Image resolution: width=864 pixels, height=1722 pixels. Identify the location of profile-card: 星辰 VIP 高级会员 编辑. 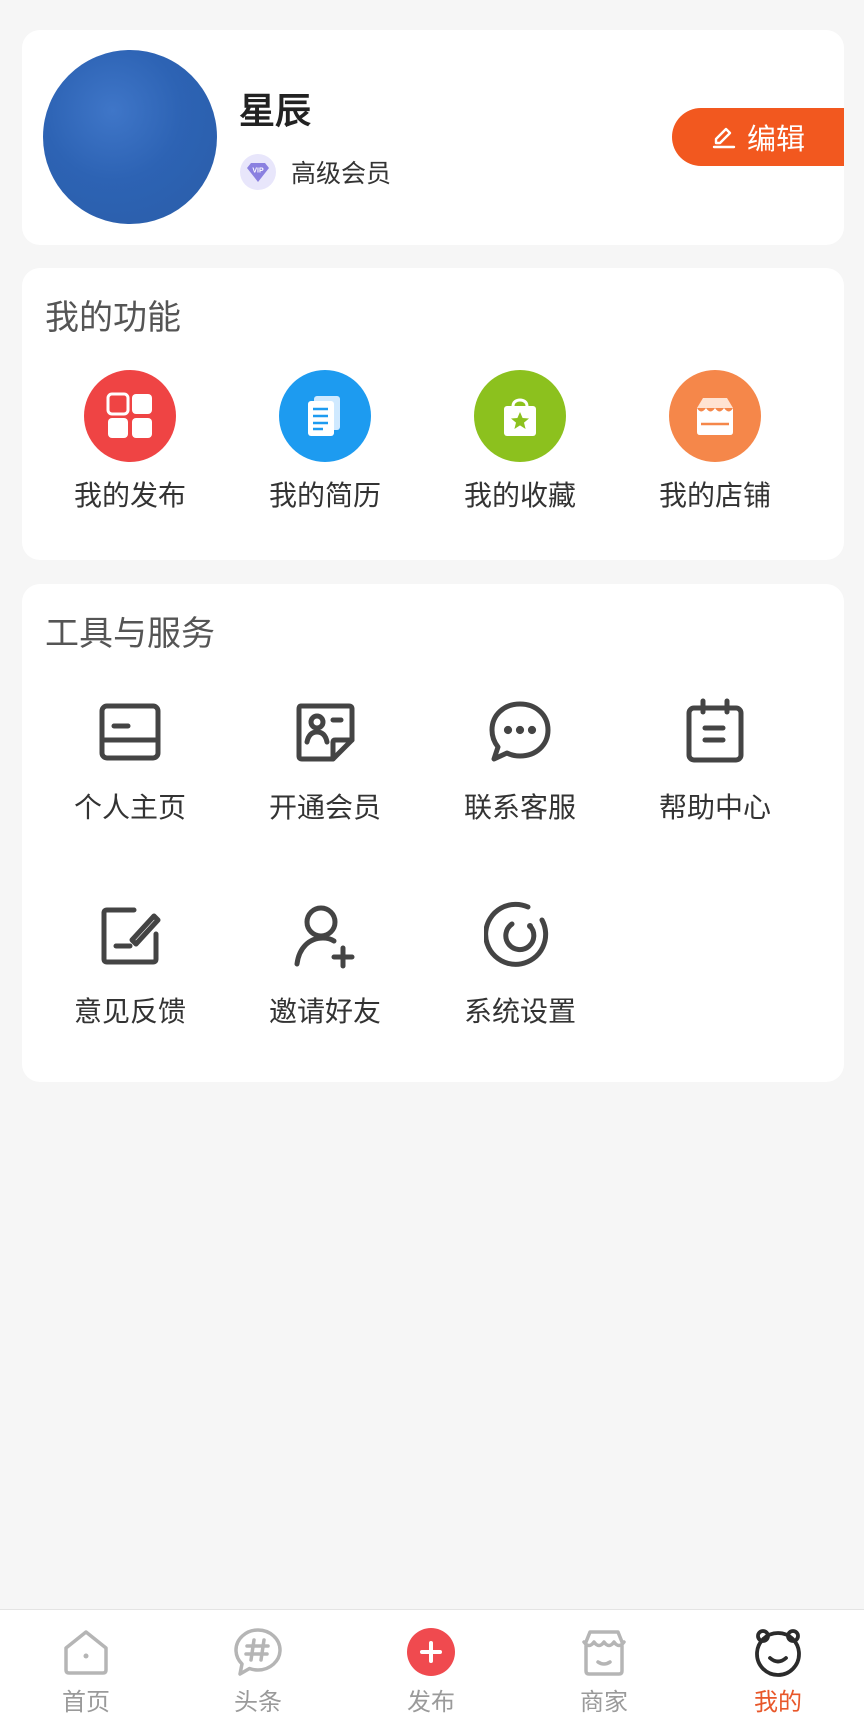
(433, 137).